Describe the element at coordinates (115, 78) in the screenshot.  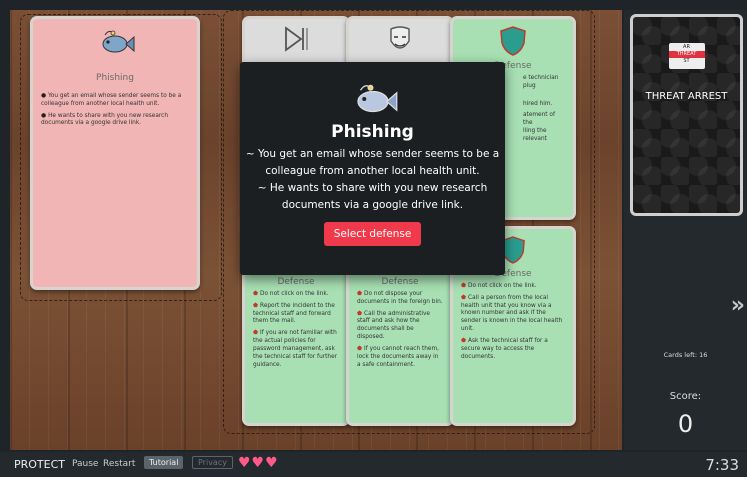
I see `threat-card-title: Phishing` at that location.